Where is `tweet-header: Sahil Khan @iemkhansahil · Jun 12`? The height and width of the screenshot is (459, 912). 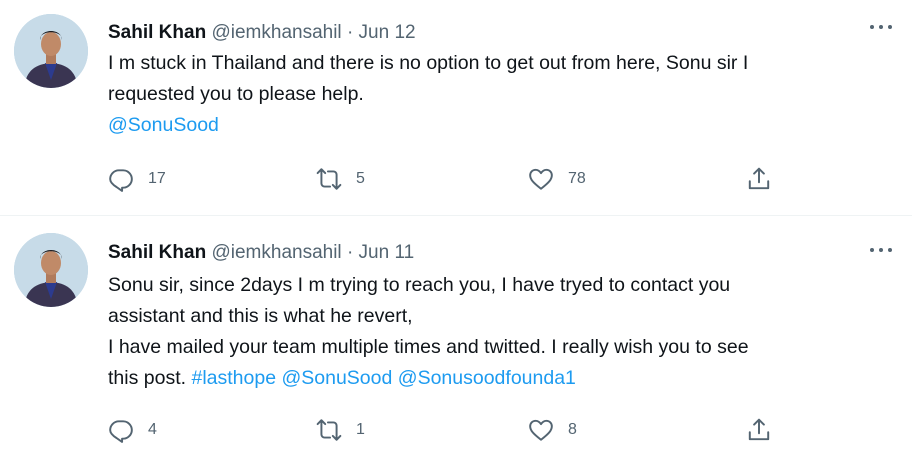
tweet-header: Sahil Khan @iemkhansahil · Jun 12 is located at coordinates (262, 33).